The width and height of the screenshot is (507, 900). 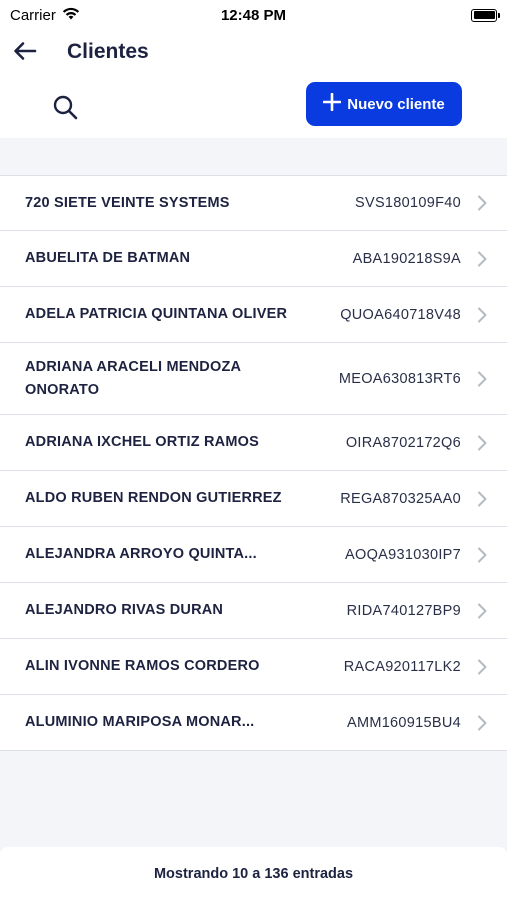 I want to click on list-item: ALIN IVONNE RAMOS CORDERO RACA920117LK2, so click(x=253, y=667).